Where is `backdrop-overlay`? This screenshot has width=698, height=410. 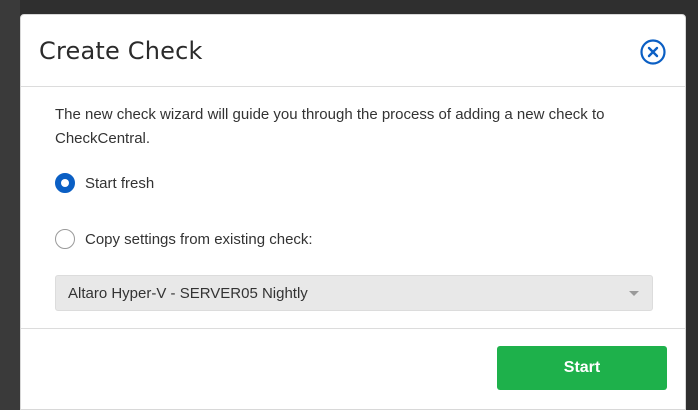
backdrop-overlay is located at coordinates (10, 205).